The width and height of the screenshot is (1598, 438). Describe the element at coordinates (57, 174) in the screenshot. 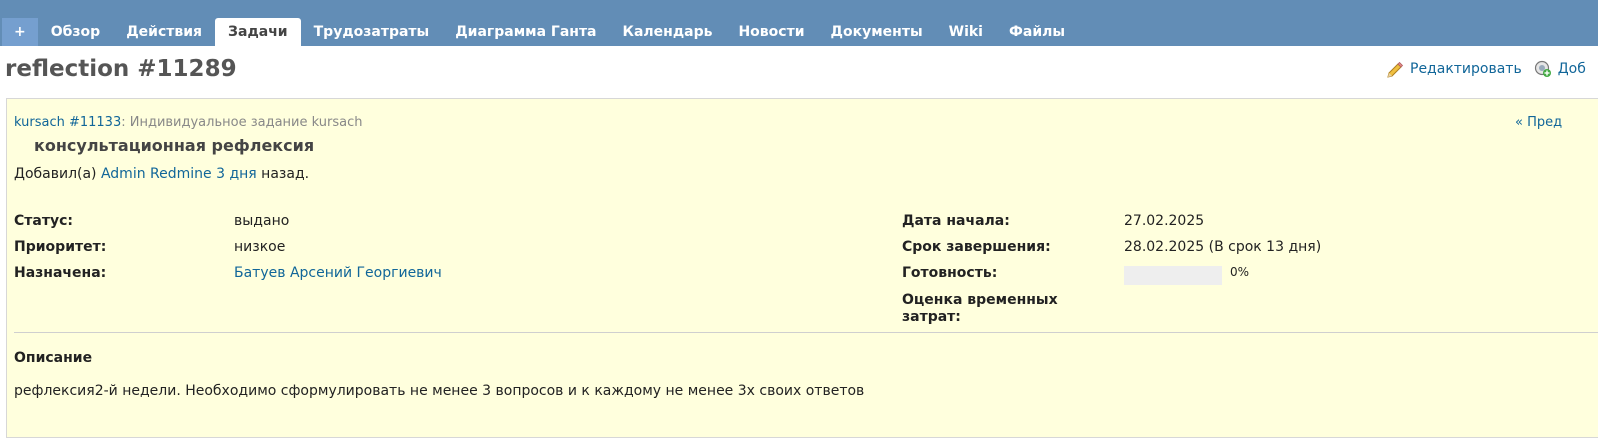

I see `added-prefix: Добавил(а)` at that location.